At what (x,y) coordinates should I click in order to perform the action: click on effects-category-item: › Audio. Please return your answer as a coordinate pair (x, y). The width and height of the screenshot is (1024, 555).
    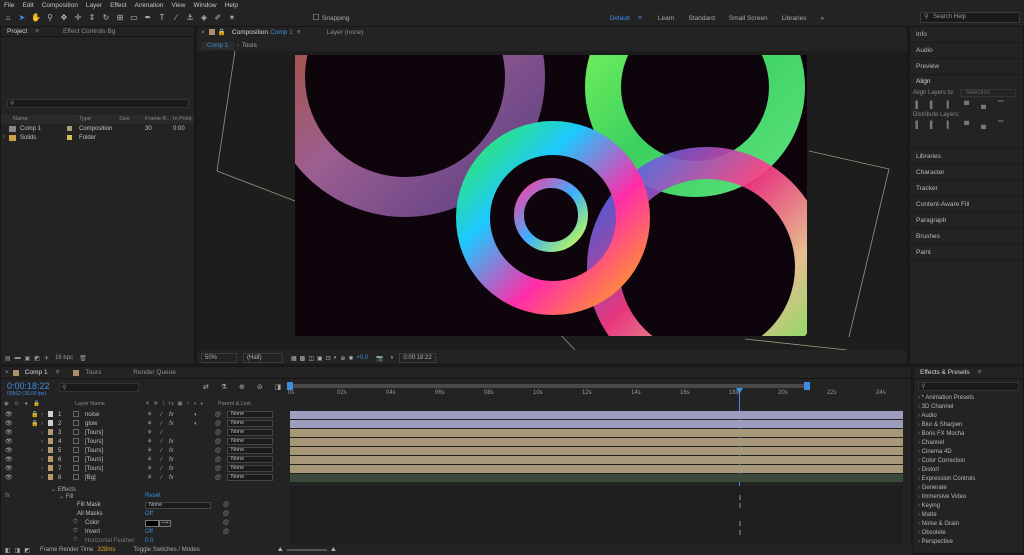
    Looking at the image, I should click on (968, 416).